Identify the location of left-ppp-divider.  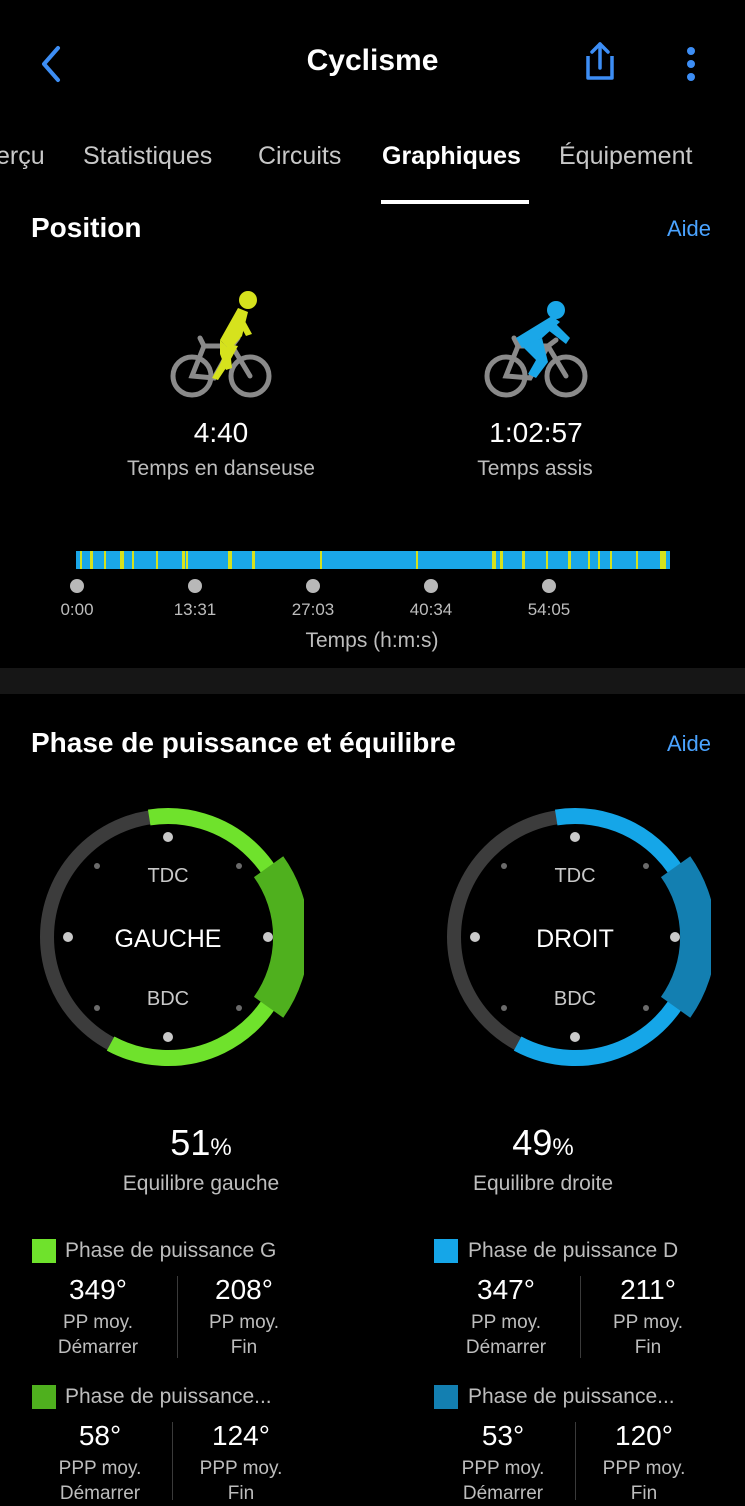
(172, 1461).